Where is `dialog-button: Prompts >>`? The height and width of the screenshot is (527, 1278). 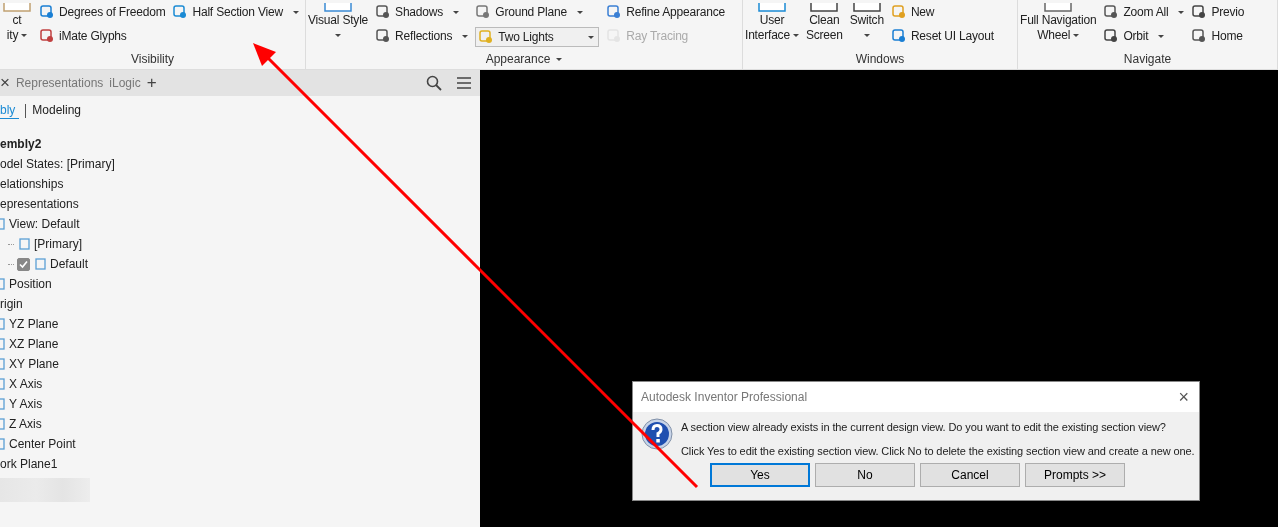 dialog-button: Prompts >> is located at coordinates (1075, 475).